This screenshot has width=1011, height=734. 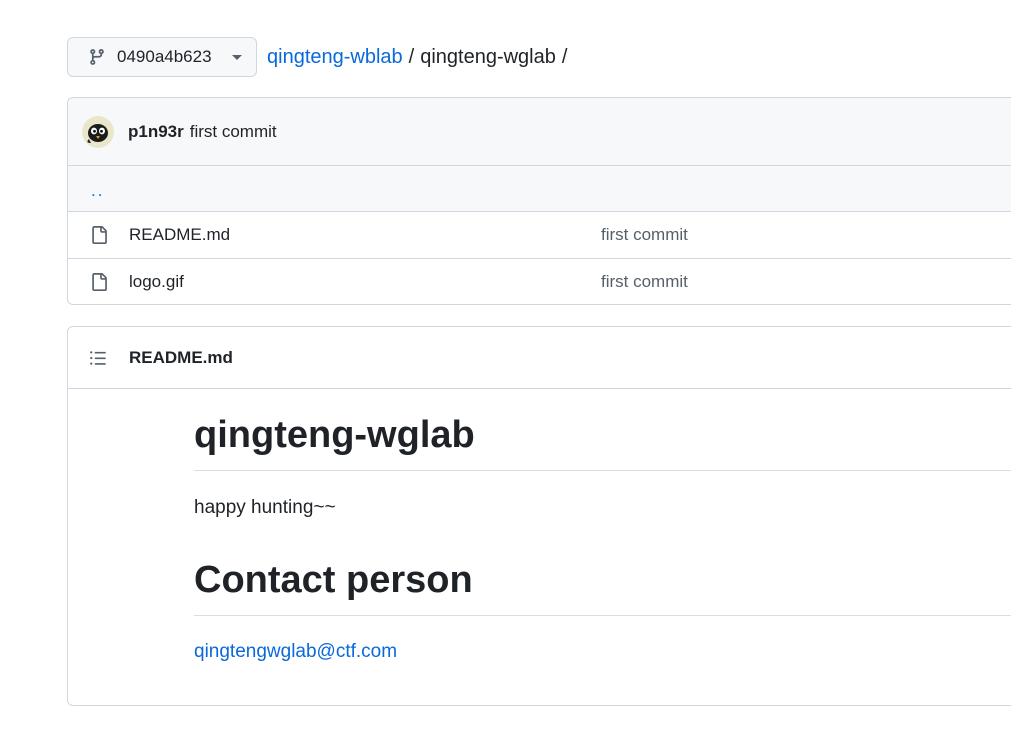 What do you see at coordinates (539, 132) in the screenshot?
I see `latest-commit-bar: p1n93r first commit` at bounding box center [539, 132].